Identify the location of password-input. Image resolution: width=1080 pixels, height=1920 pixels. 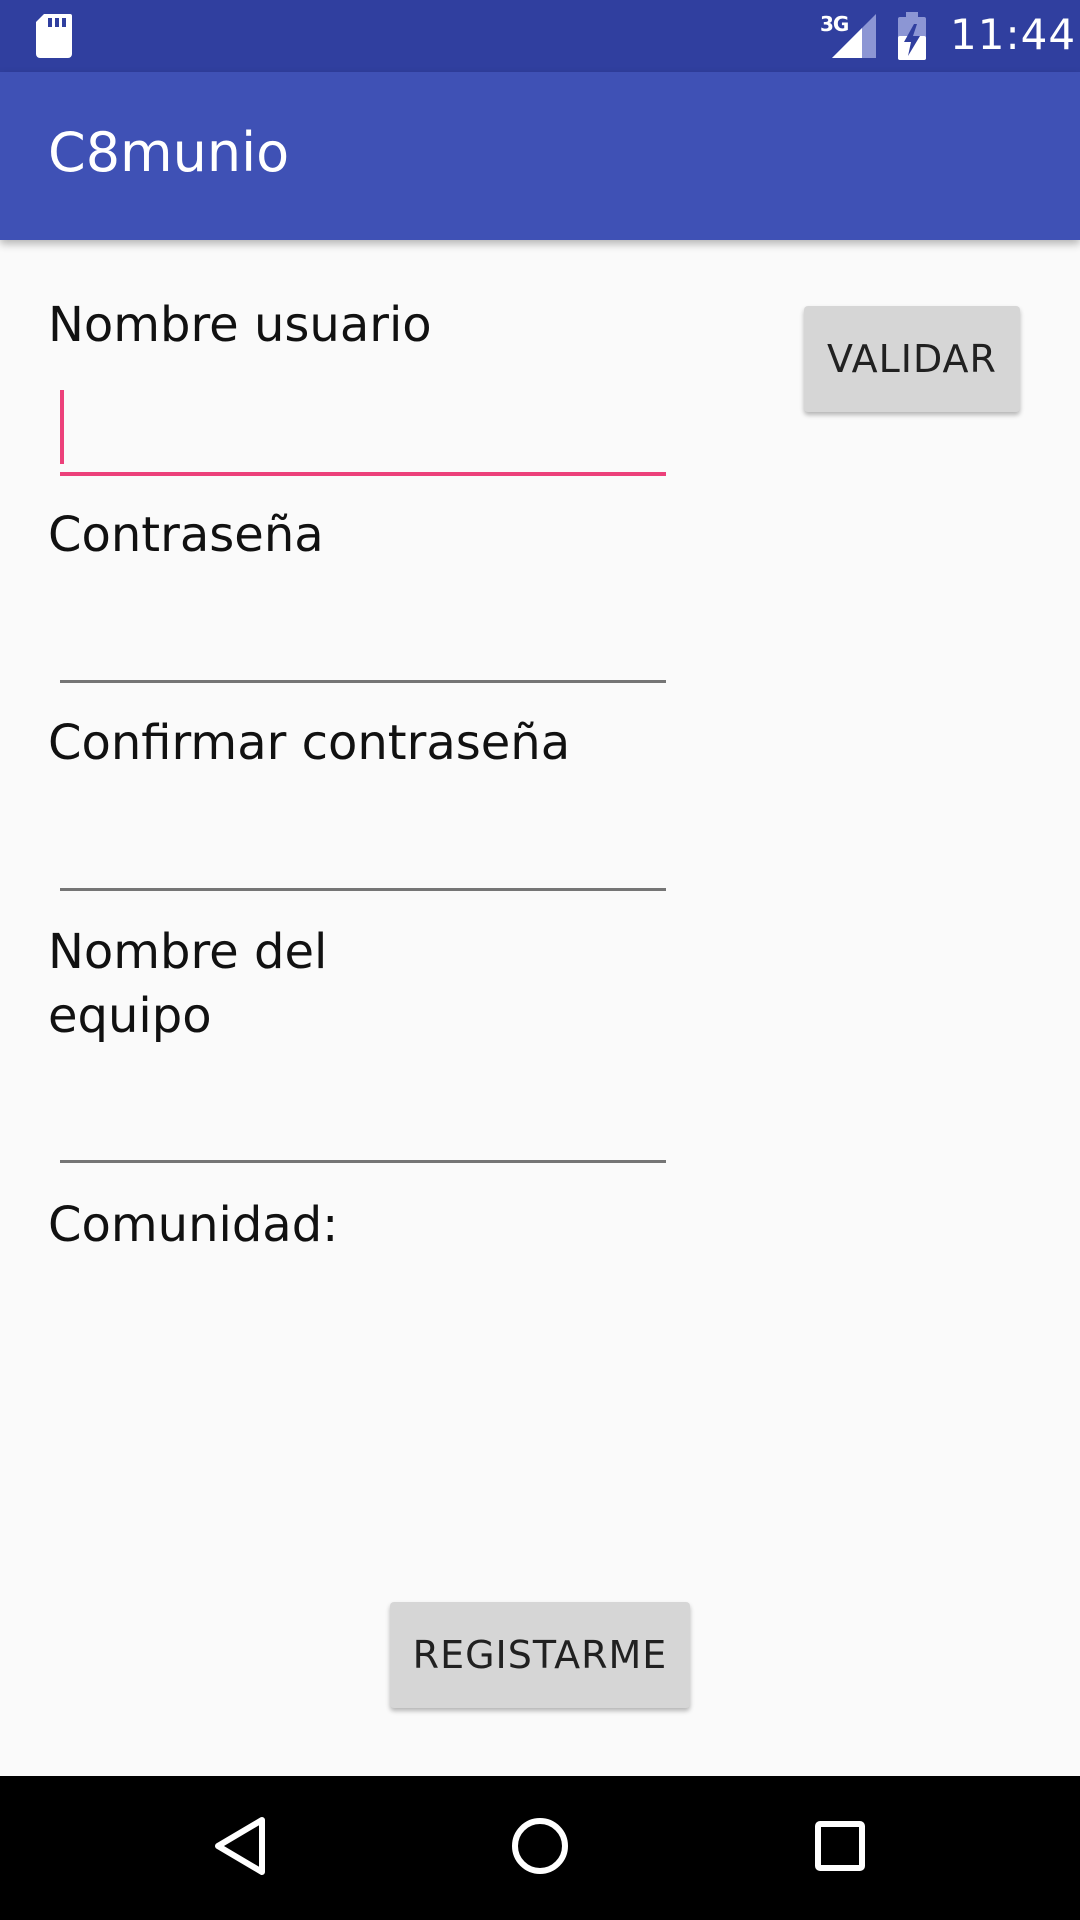
(363, 651).